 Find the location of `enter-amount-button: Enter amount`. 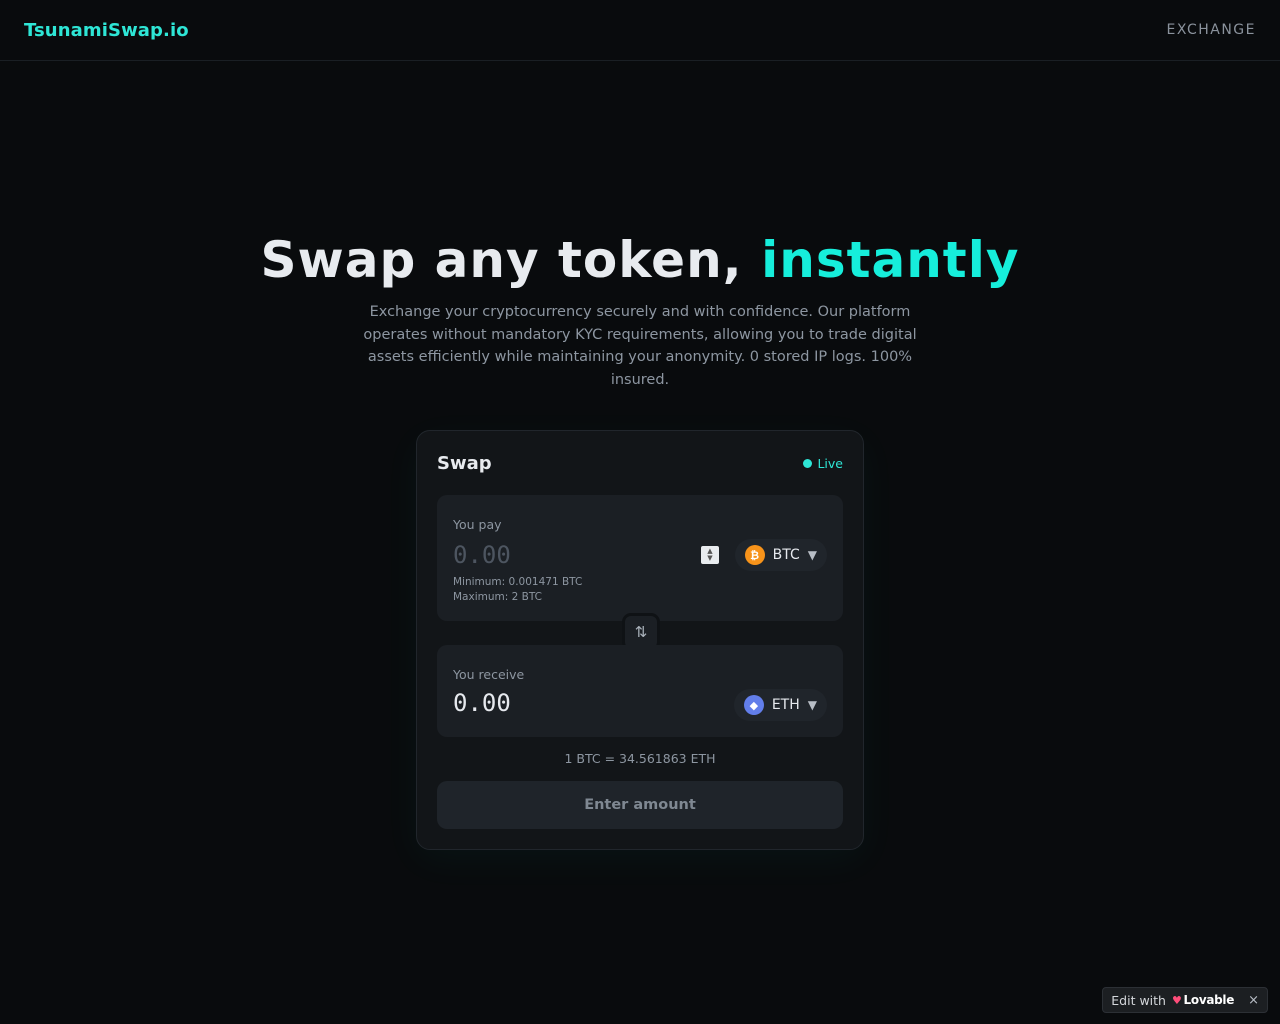

enter-amount-button: Enter amount is located at coordinates (640, 805).